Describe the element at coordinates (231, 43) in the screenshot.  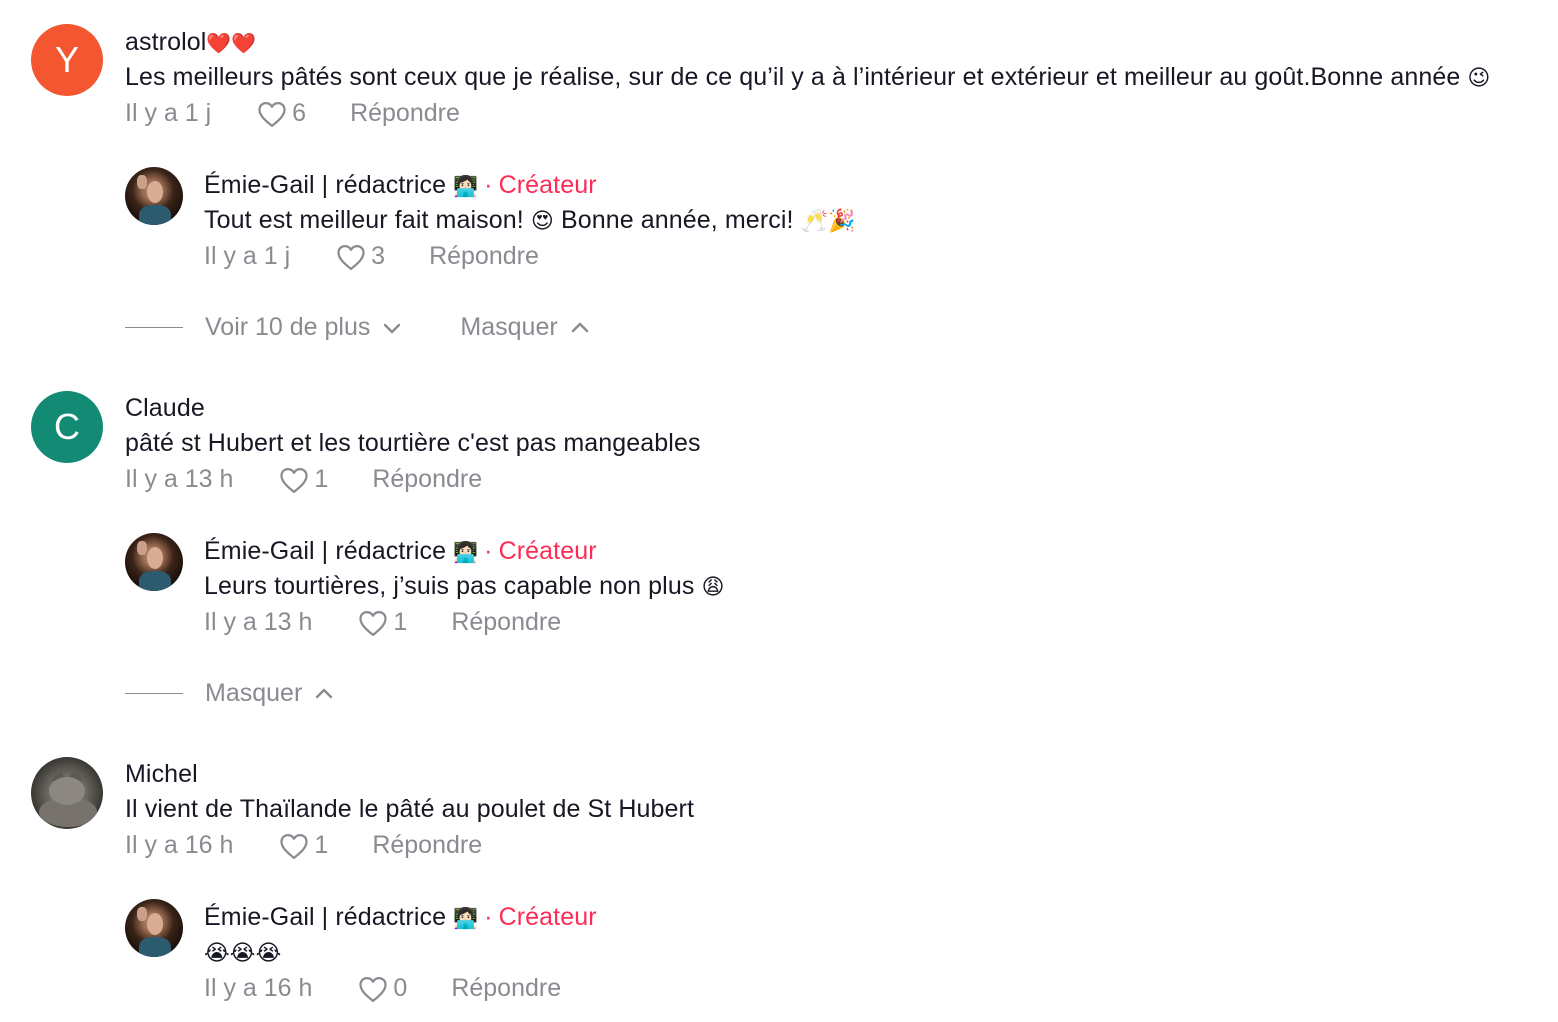
I see `username-emoji: ❤️❤️` at that location.